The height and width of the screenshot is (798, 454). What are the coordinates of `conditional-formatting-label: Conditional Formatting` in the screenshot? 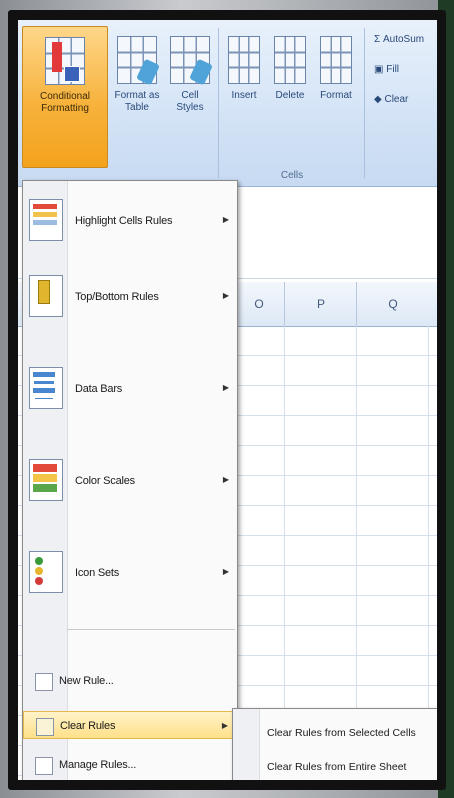 It's located at (65, 102).